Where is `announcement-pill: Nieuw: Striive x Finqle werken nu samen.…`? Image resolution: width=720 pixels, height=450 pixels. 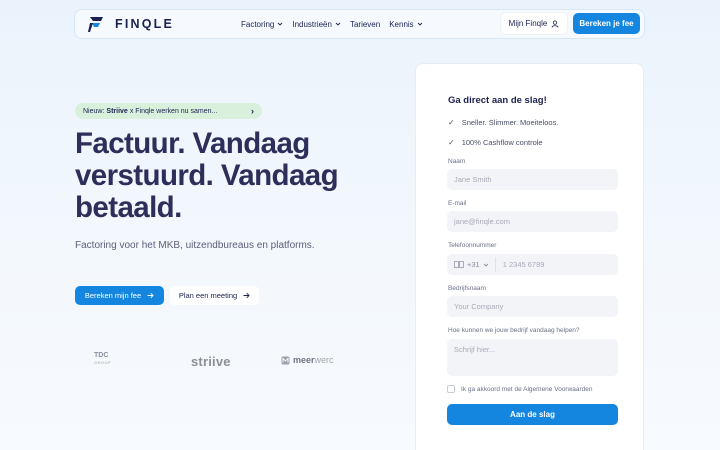 announcement-pill: Nieuw: Striive x Finqle werken nu samen.… is located at coordinates (168, 111).